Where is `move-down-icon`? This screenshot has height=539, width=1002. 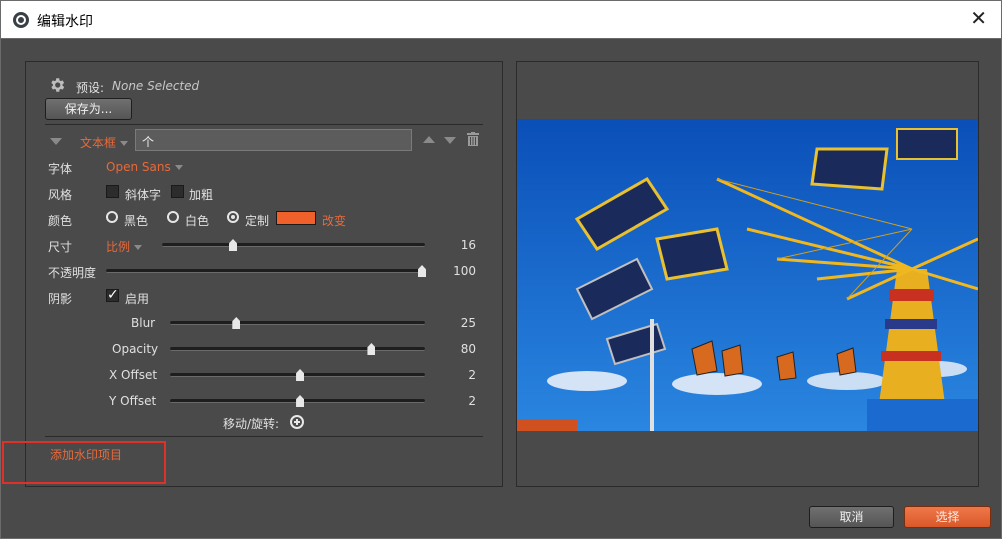 move-down-icon is located at coordinates (450, 140).